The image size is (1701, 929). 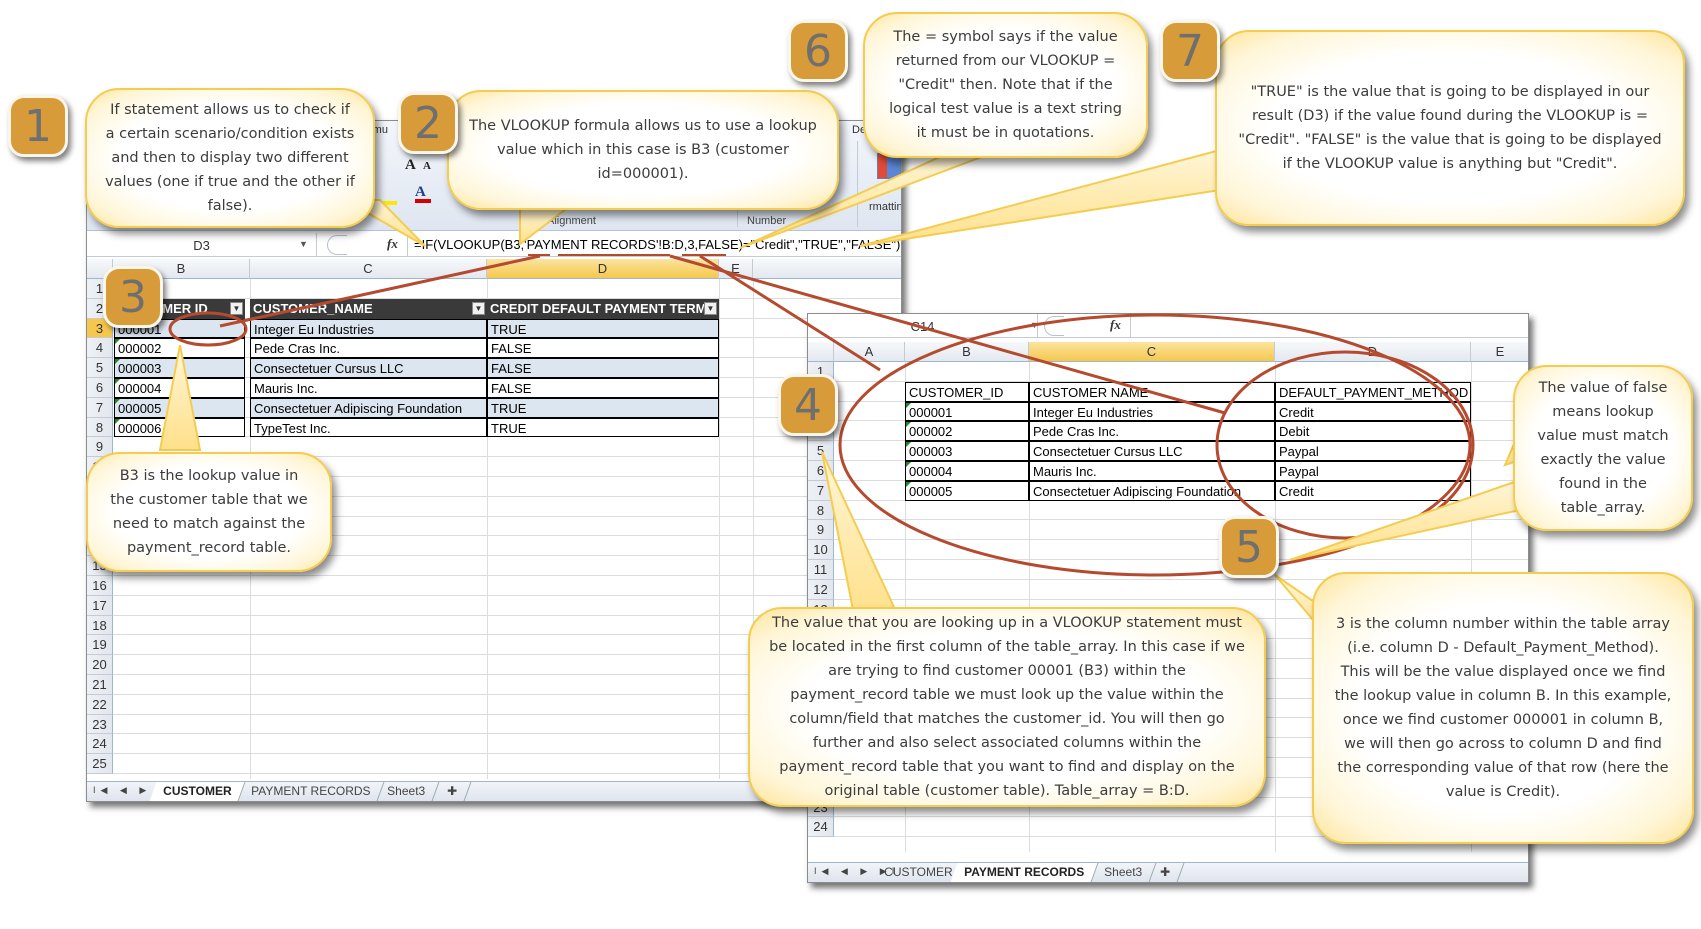 I want to click on table-header-cell: CUSTOMER_ID, so click(x=967, y=391).